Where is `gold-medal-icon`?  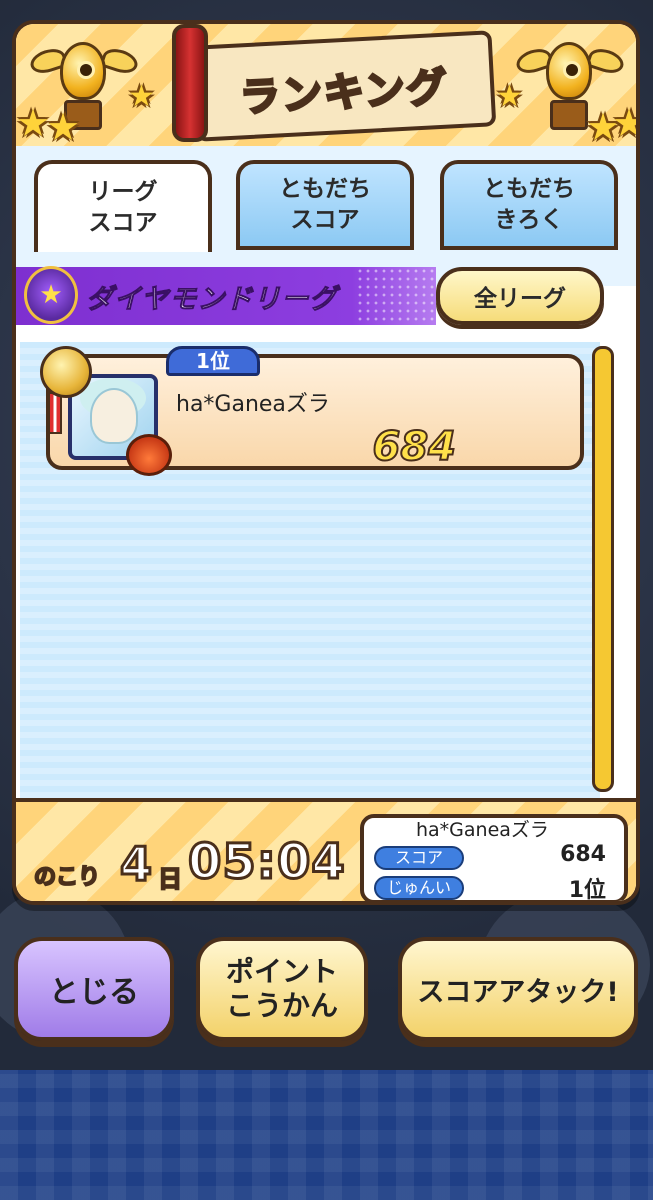 gold-medal-icon is located at coordinates (66, 372).